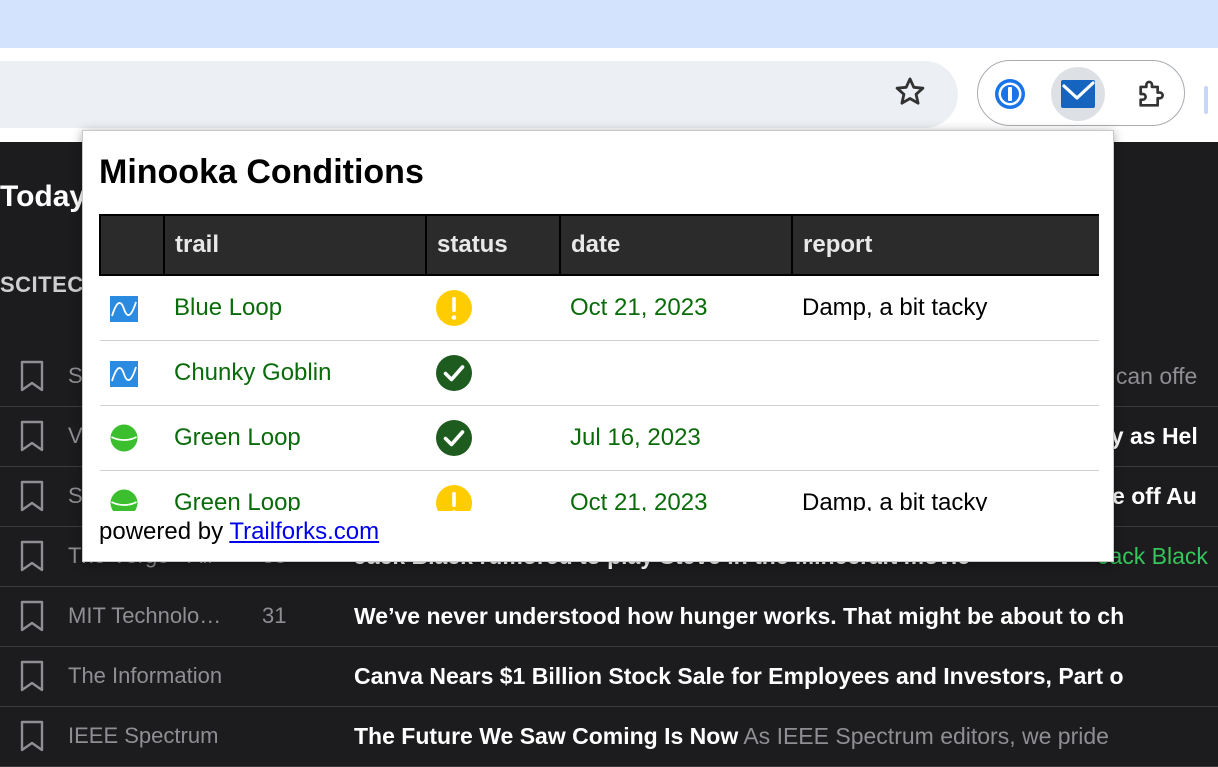  What do you see at coordinates (609, 24) in the screenshot?
I see `browser-title-bar` at bounding box center [609, 24].